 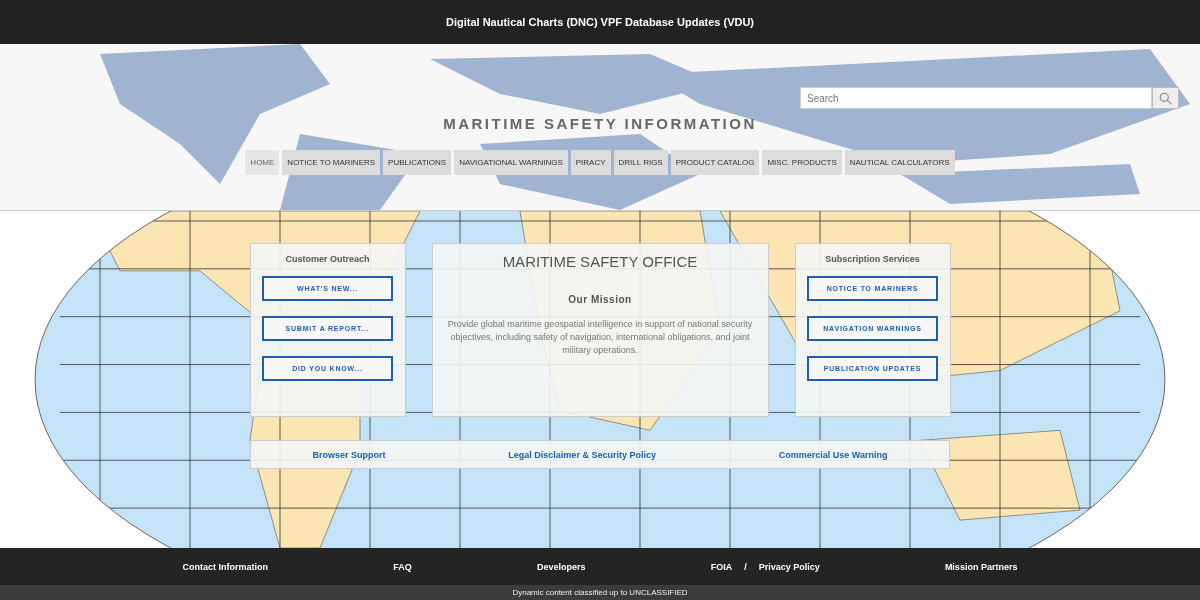 I want to click on footer-link: Contact Information, so click(x=225, y=566).